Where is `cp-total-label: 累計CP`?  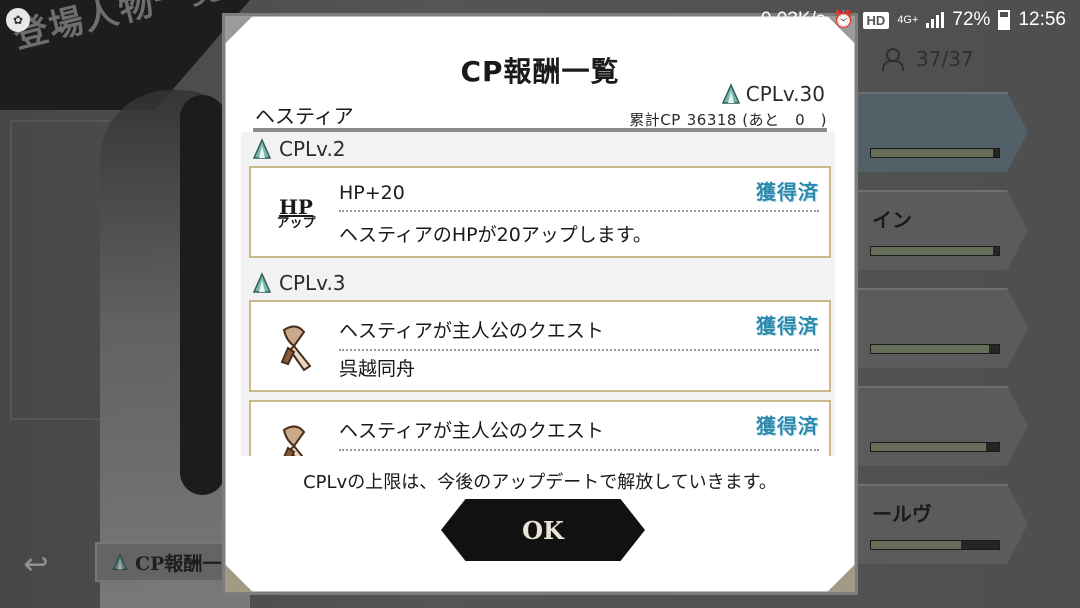
cp-total-label: 累計CP is located at coordinates (655, 120).